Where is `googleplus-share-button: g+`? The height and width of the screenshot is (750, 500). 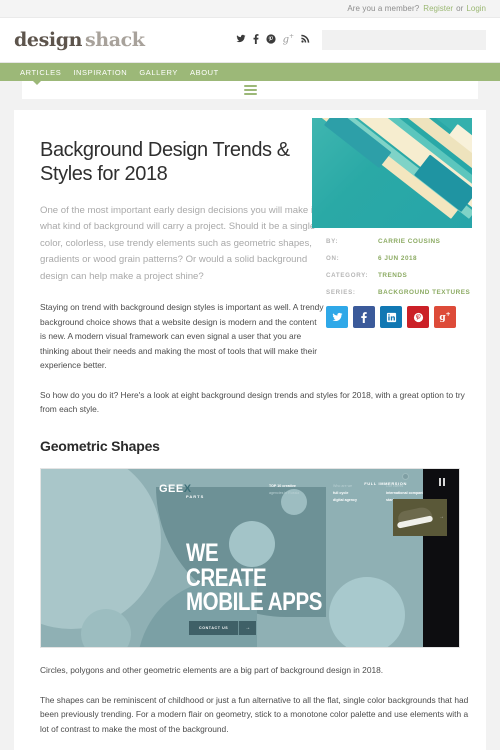
googleplus-share-button: g+ is located at coordinates (445, 317).